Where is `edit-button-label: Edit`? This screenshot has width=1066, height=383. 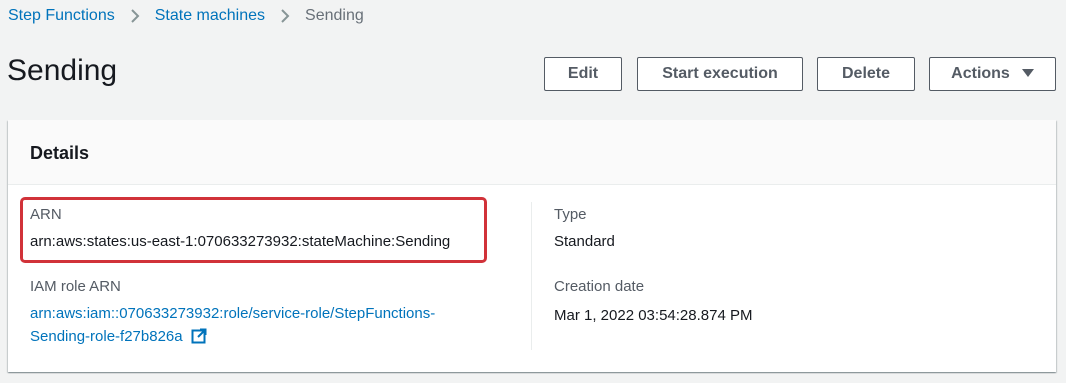 edit-button-label: Edit is located at coordinates (583, 73).